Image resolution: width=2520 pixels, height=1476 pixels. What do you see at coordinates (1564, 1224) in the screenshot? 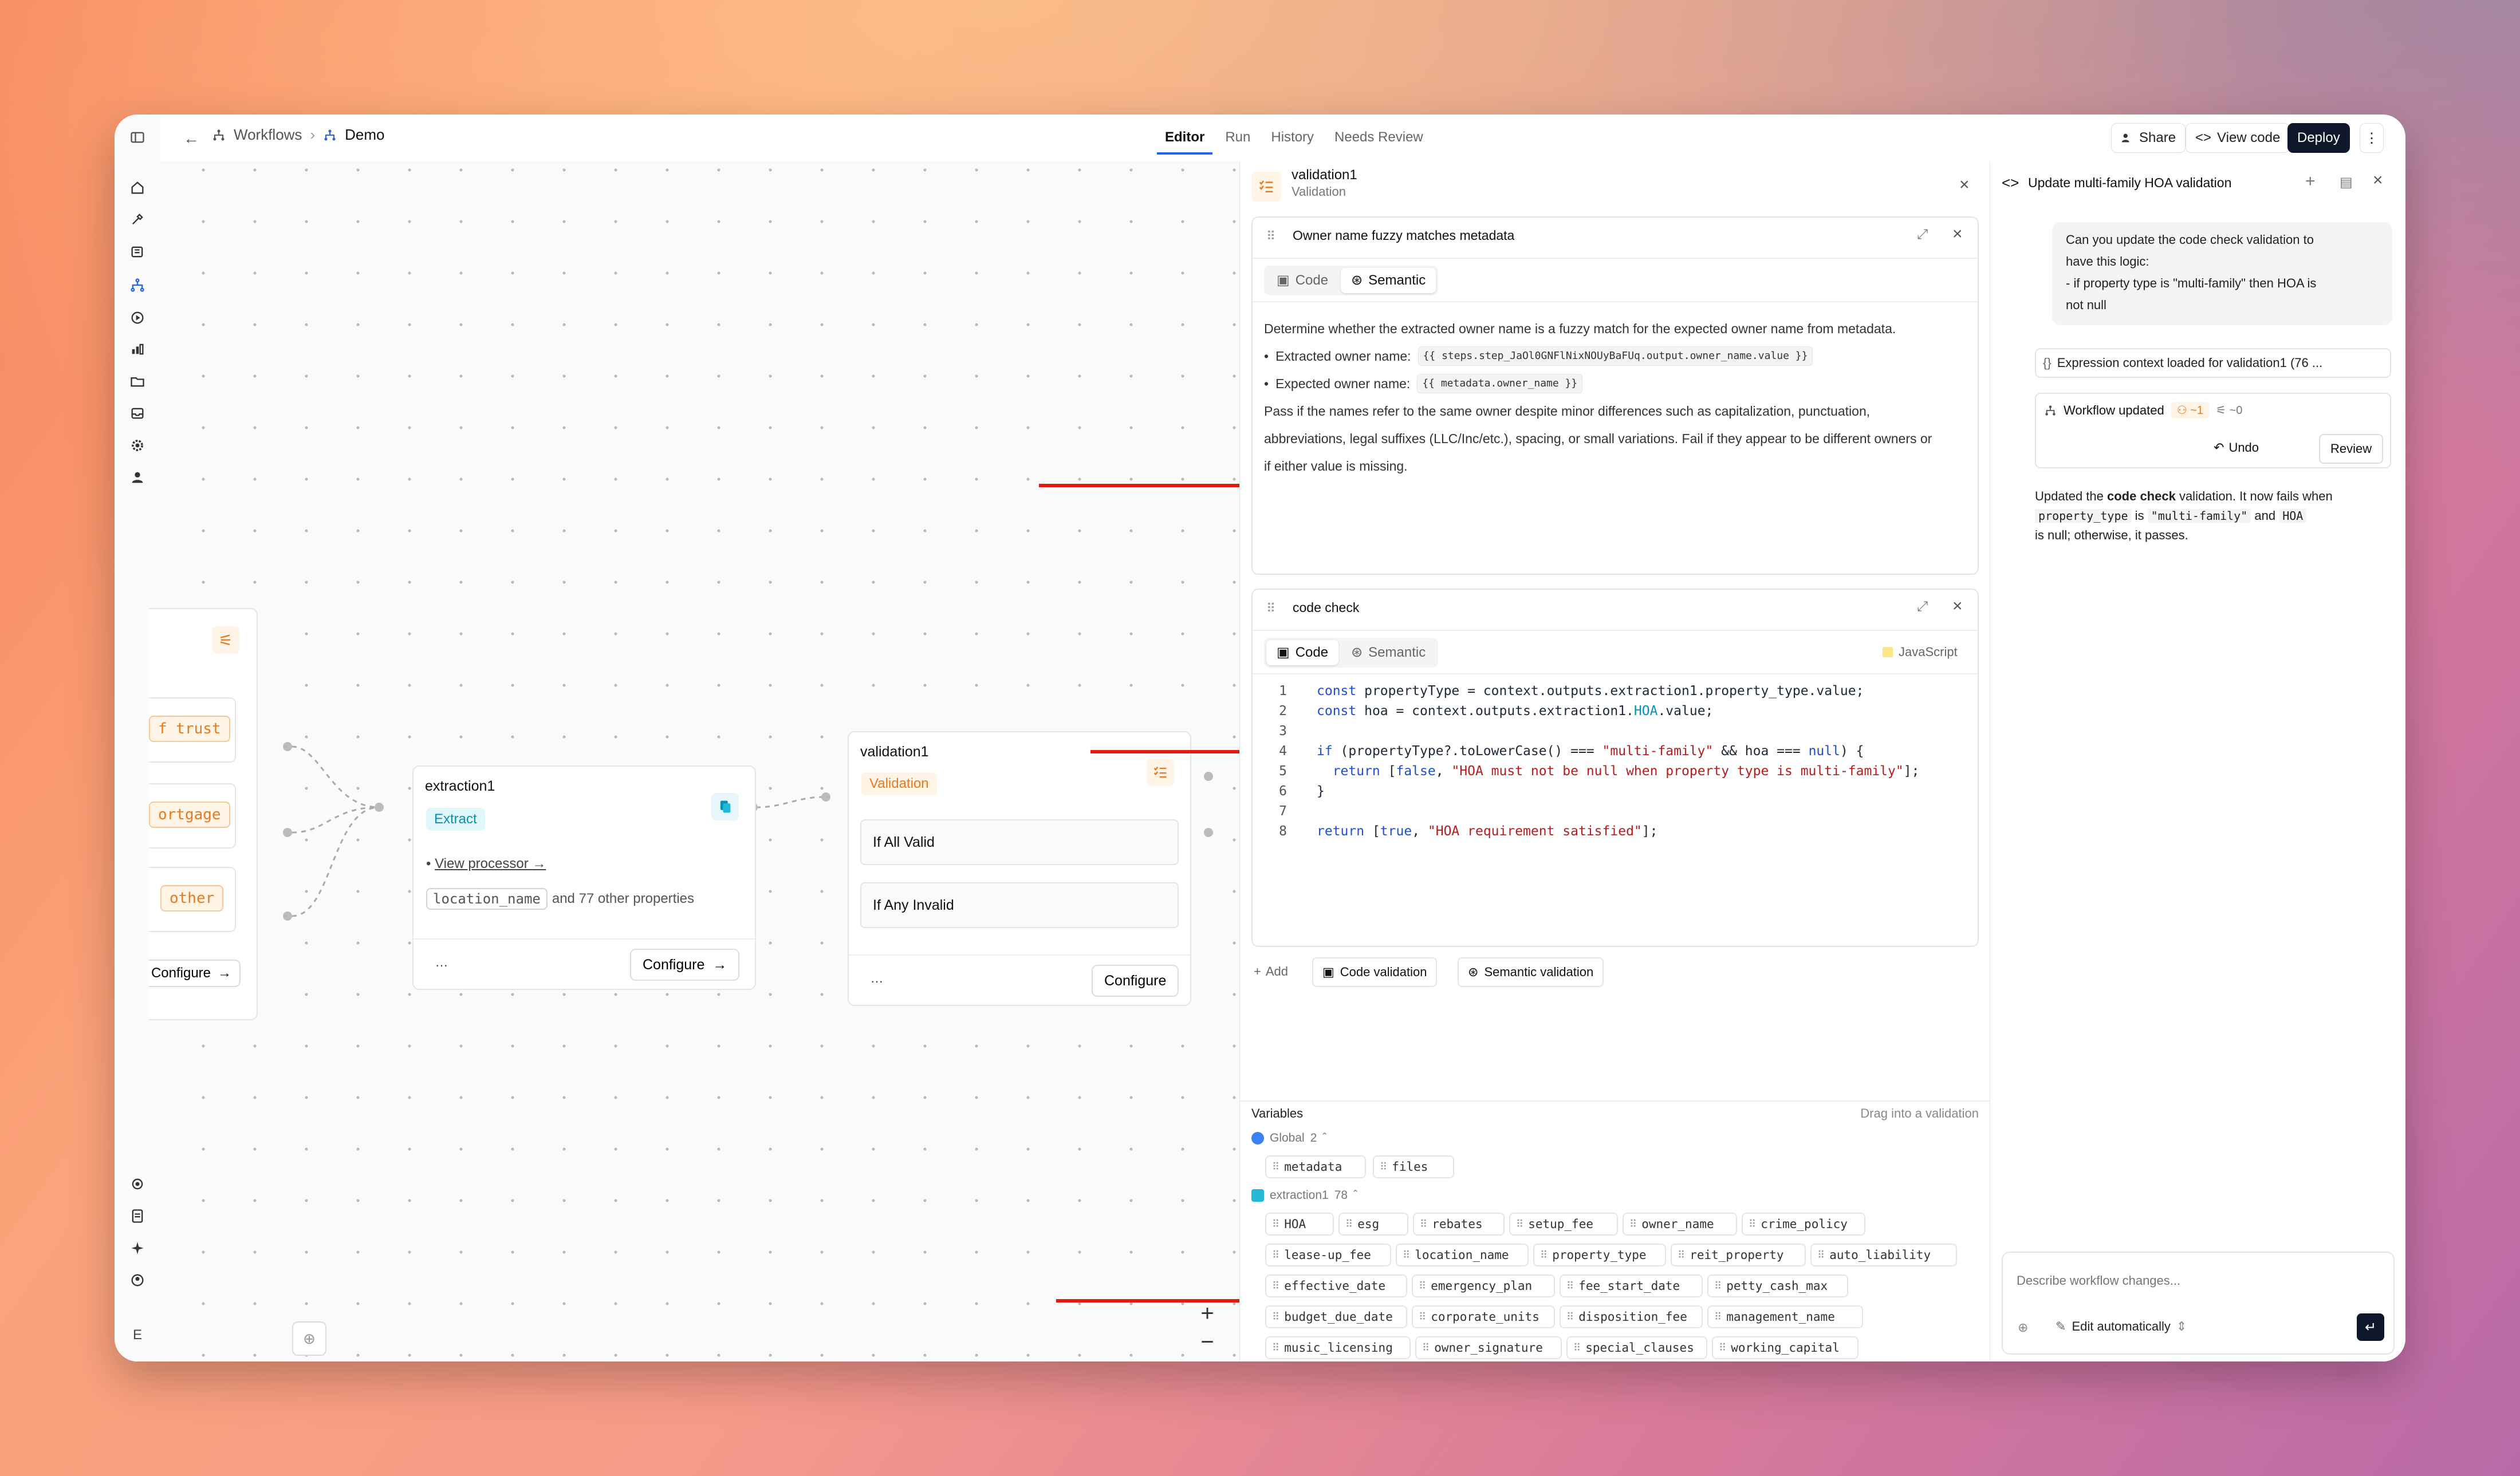
I see `variable-tag: setup_fee` at bounding box center [1564, 1224].